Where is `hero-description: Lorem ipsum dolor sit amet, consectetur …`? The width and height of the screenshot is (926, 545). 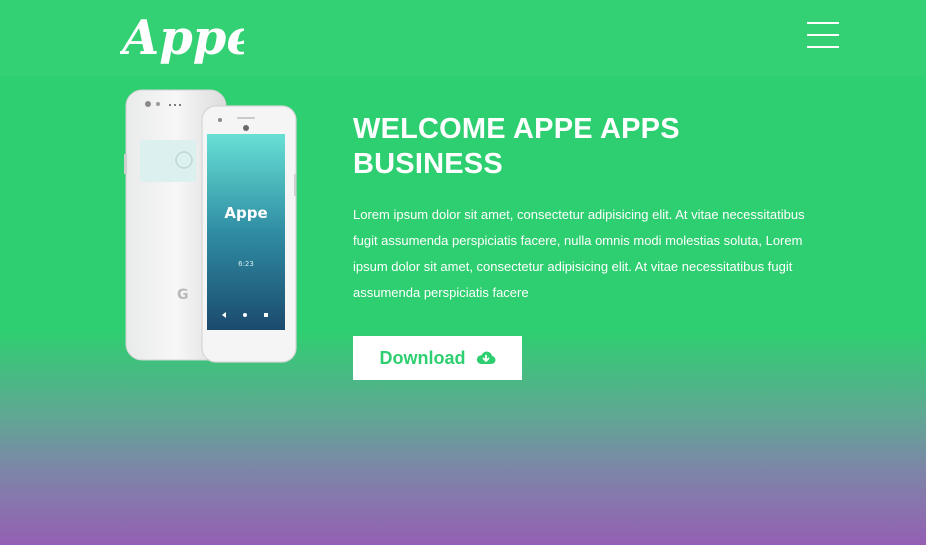 hero-description: Lorem ipsum dolor sit amet, consectetur … is located at coordinates (579, 253).